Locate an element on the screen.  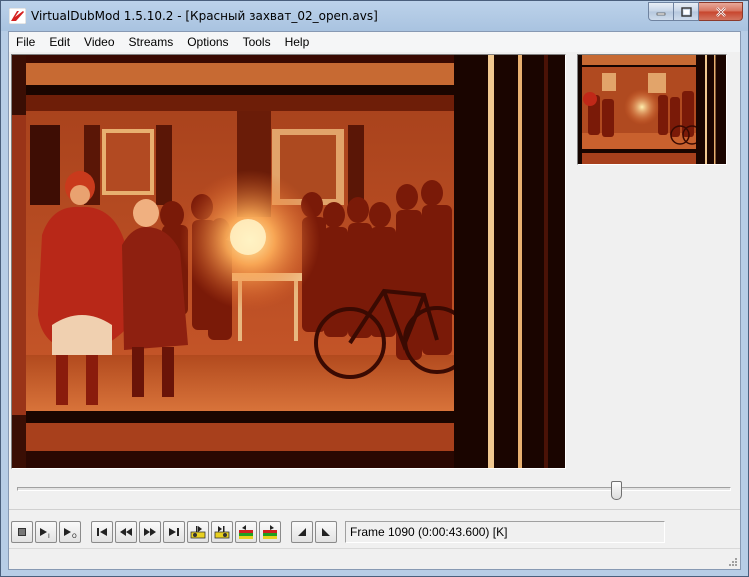
scene-back-button is located at coordinates (246, 532).